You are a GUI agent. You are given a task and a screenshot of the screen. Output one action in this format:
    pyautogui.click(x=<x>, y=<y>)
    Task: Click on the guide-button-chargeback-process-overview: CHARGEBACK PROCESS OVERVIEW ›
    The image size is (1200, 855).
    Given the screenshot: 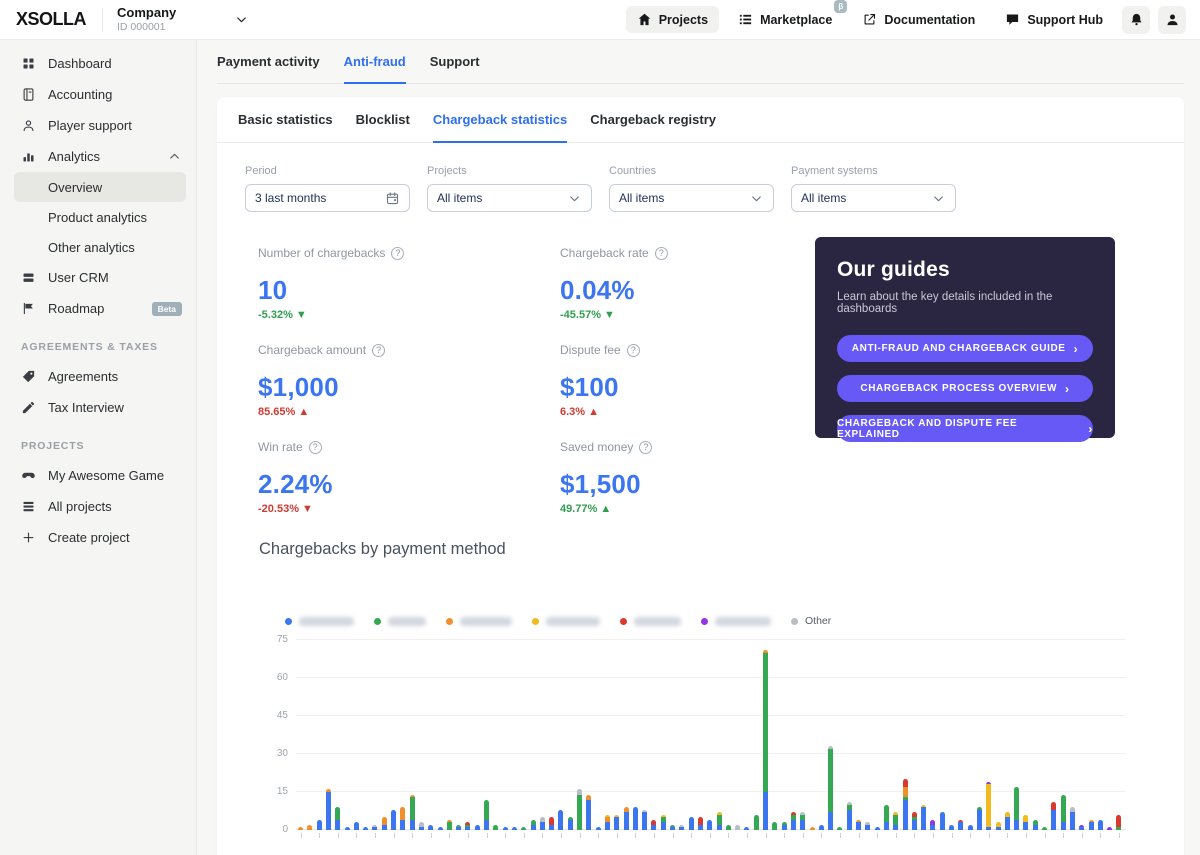 What is the action you would take?
    pyautogui.click(x=965, y=388)
    